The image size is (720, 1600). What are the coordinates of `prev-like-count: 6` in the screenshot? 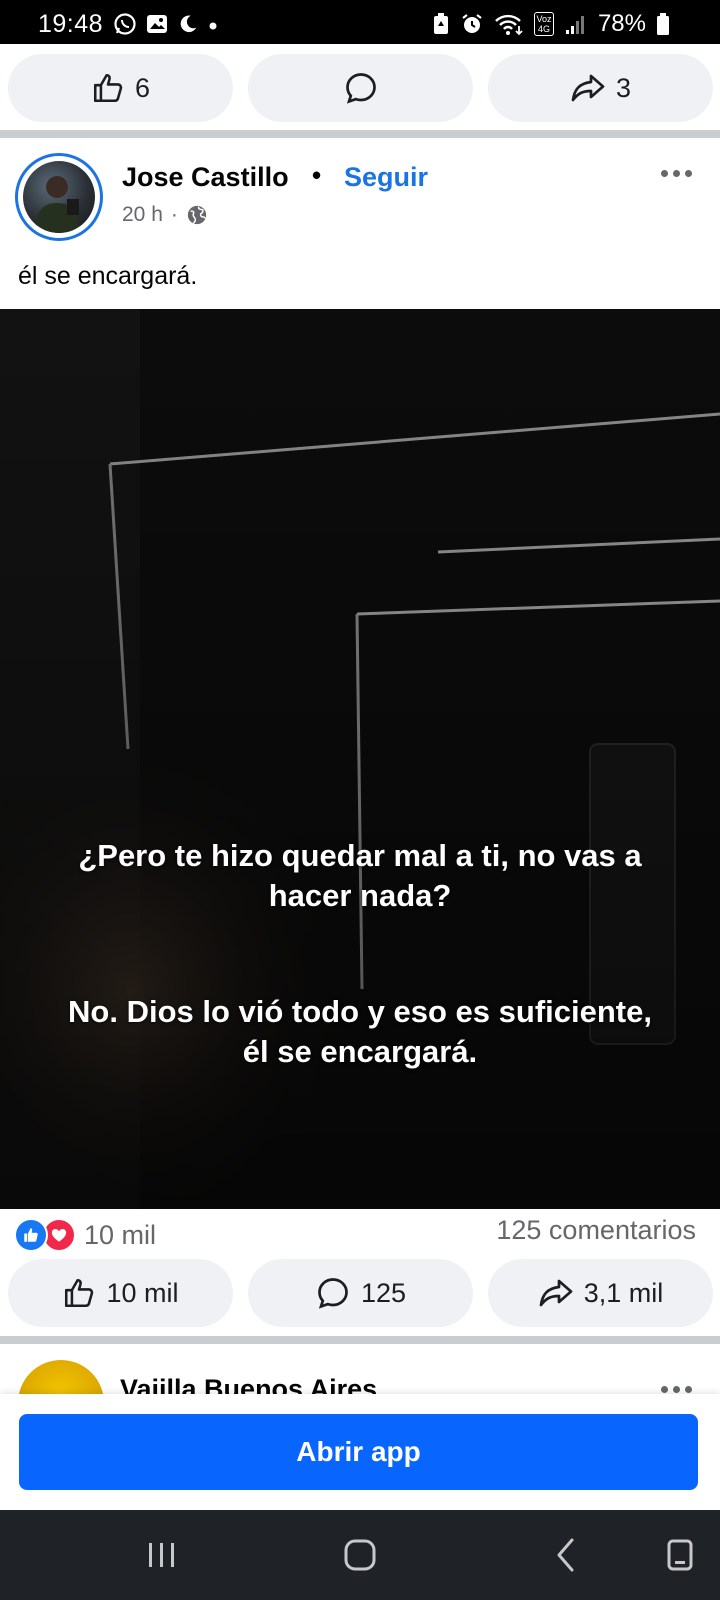 It's located at (142, 87).